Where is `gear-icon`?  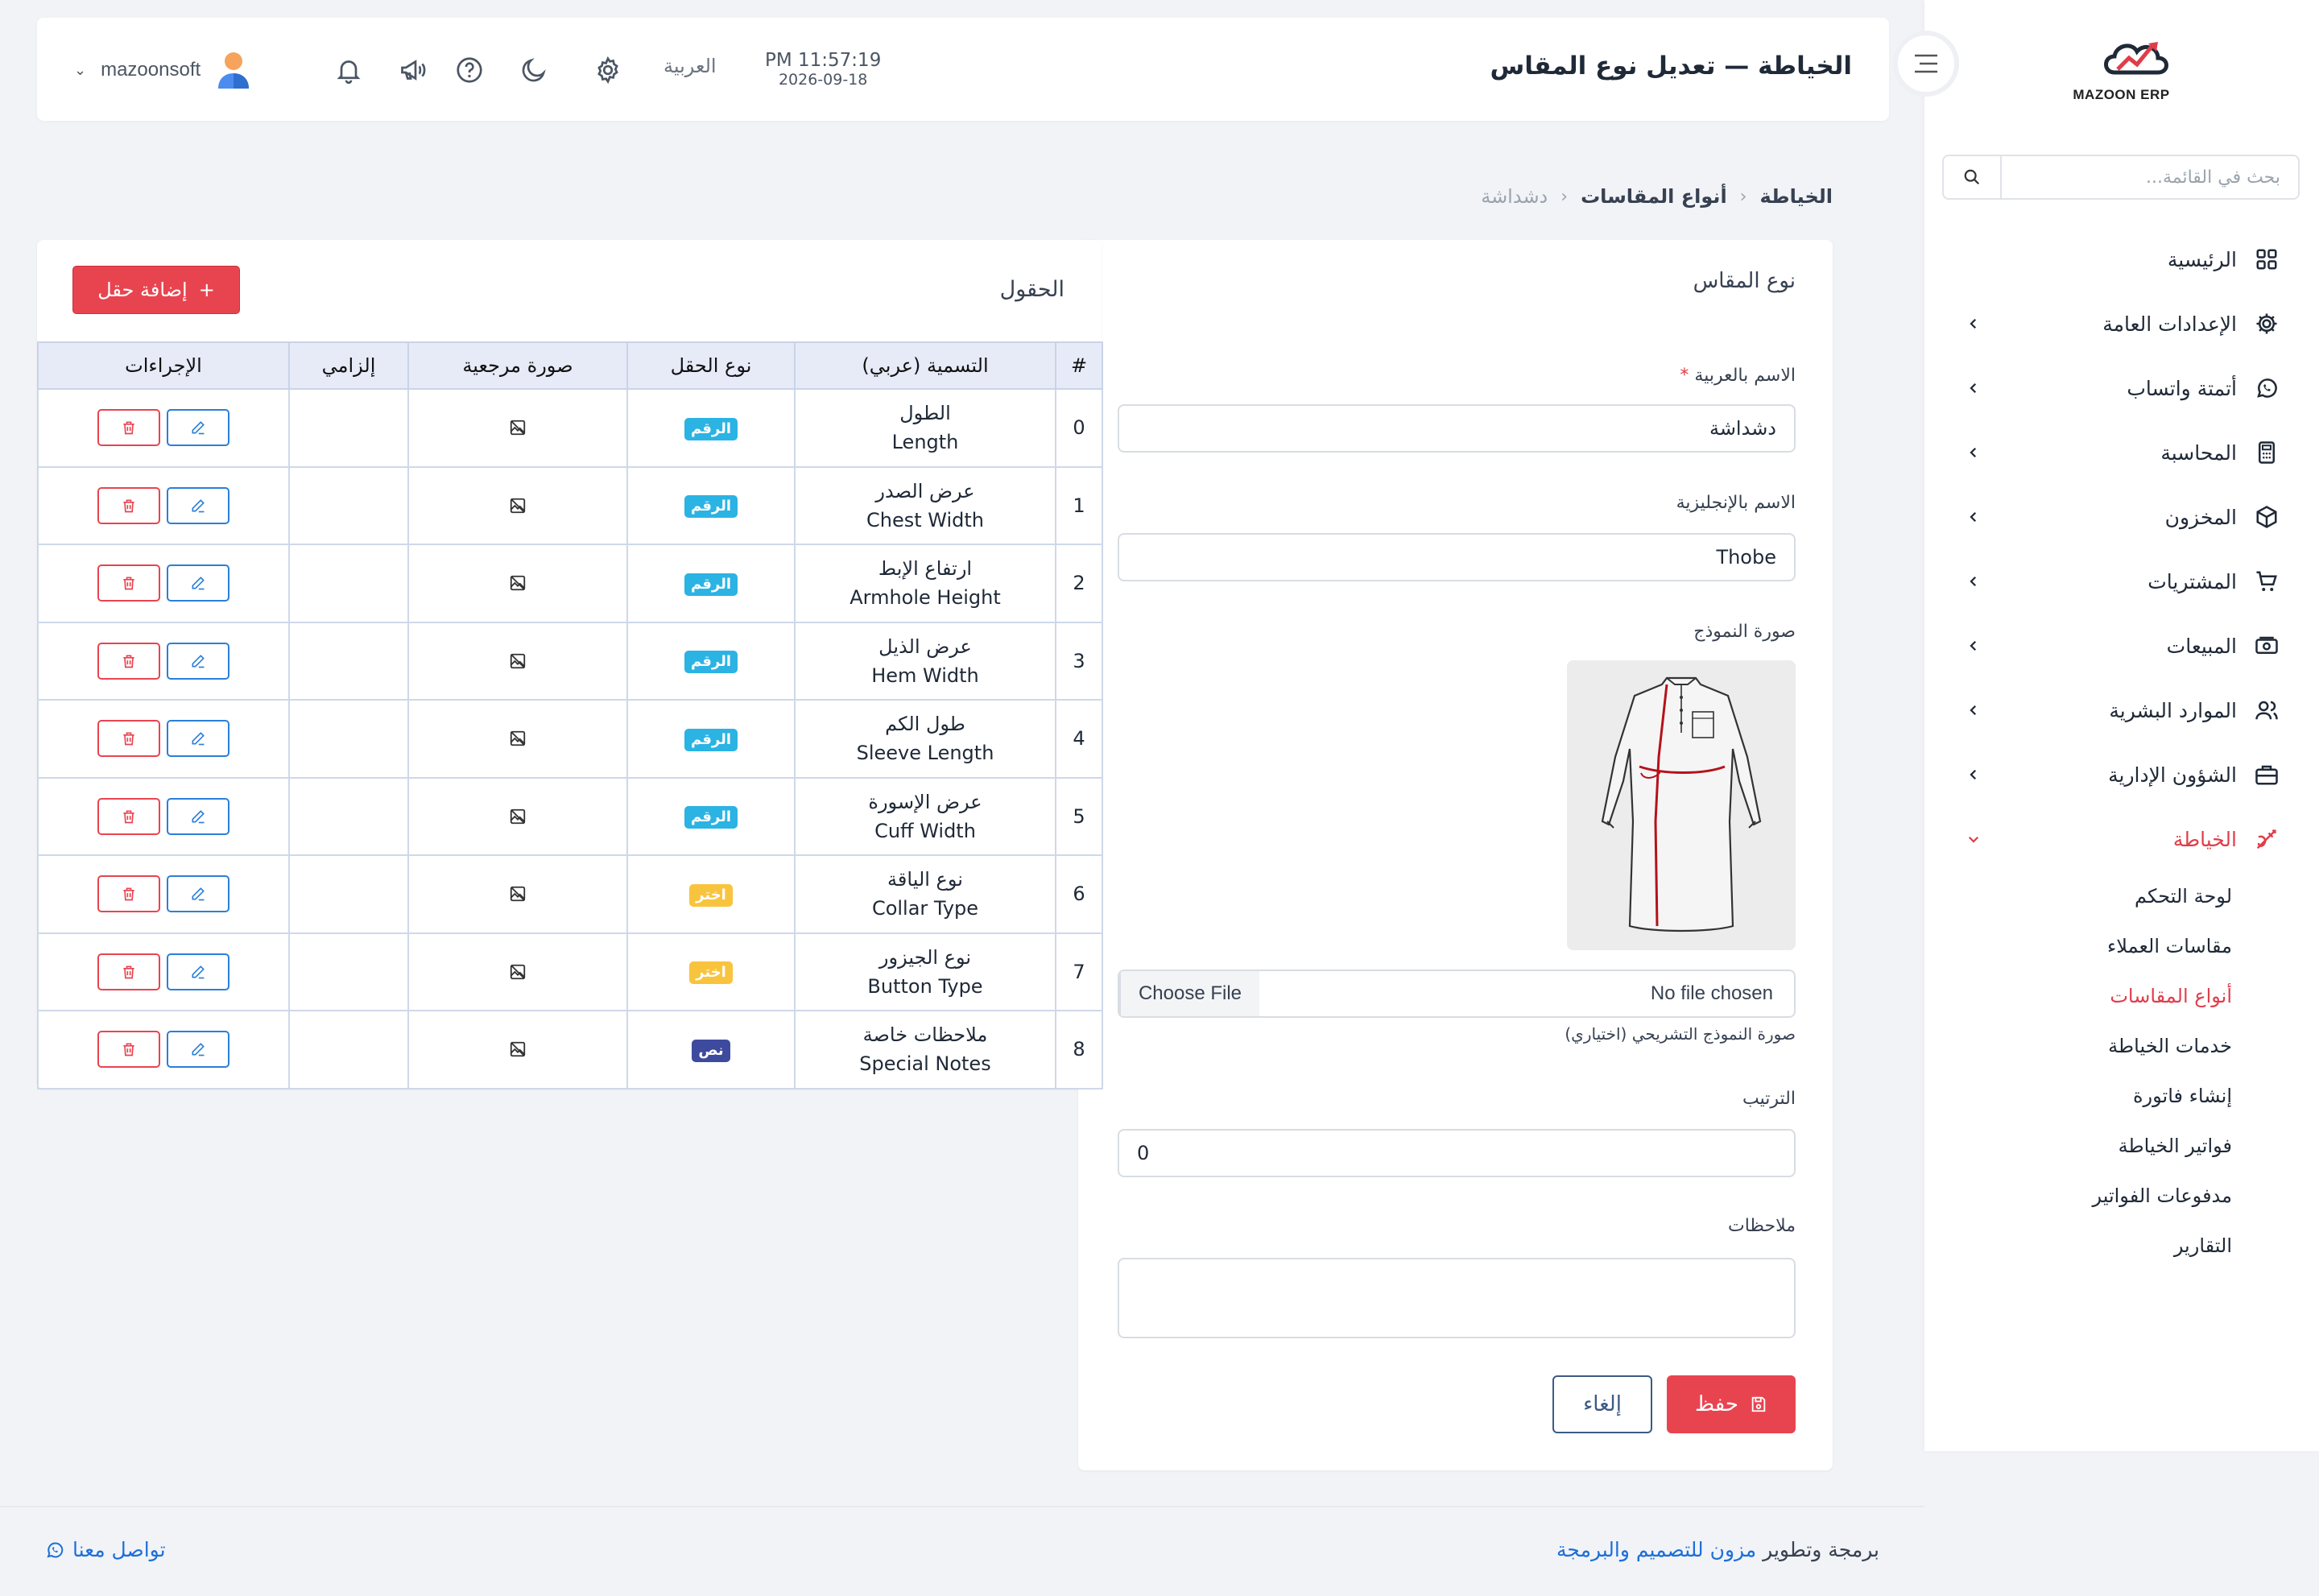
gear-icon is located at coordinates (607, 70).